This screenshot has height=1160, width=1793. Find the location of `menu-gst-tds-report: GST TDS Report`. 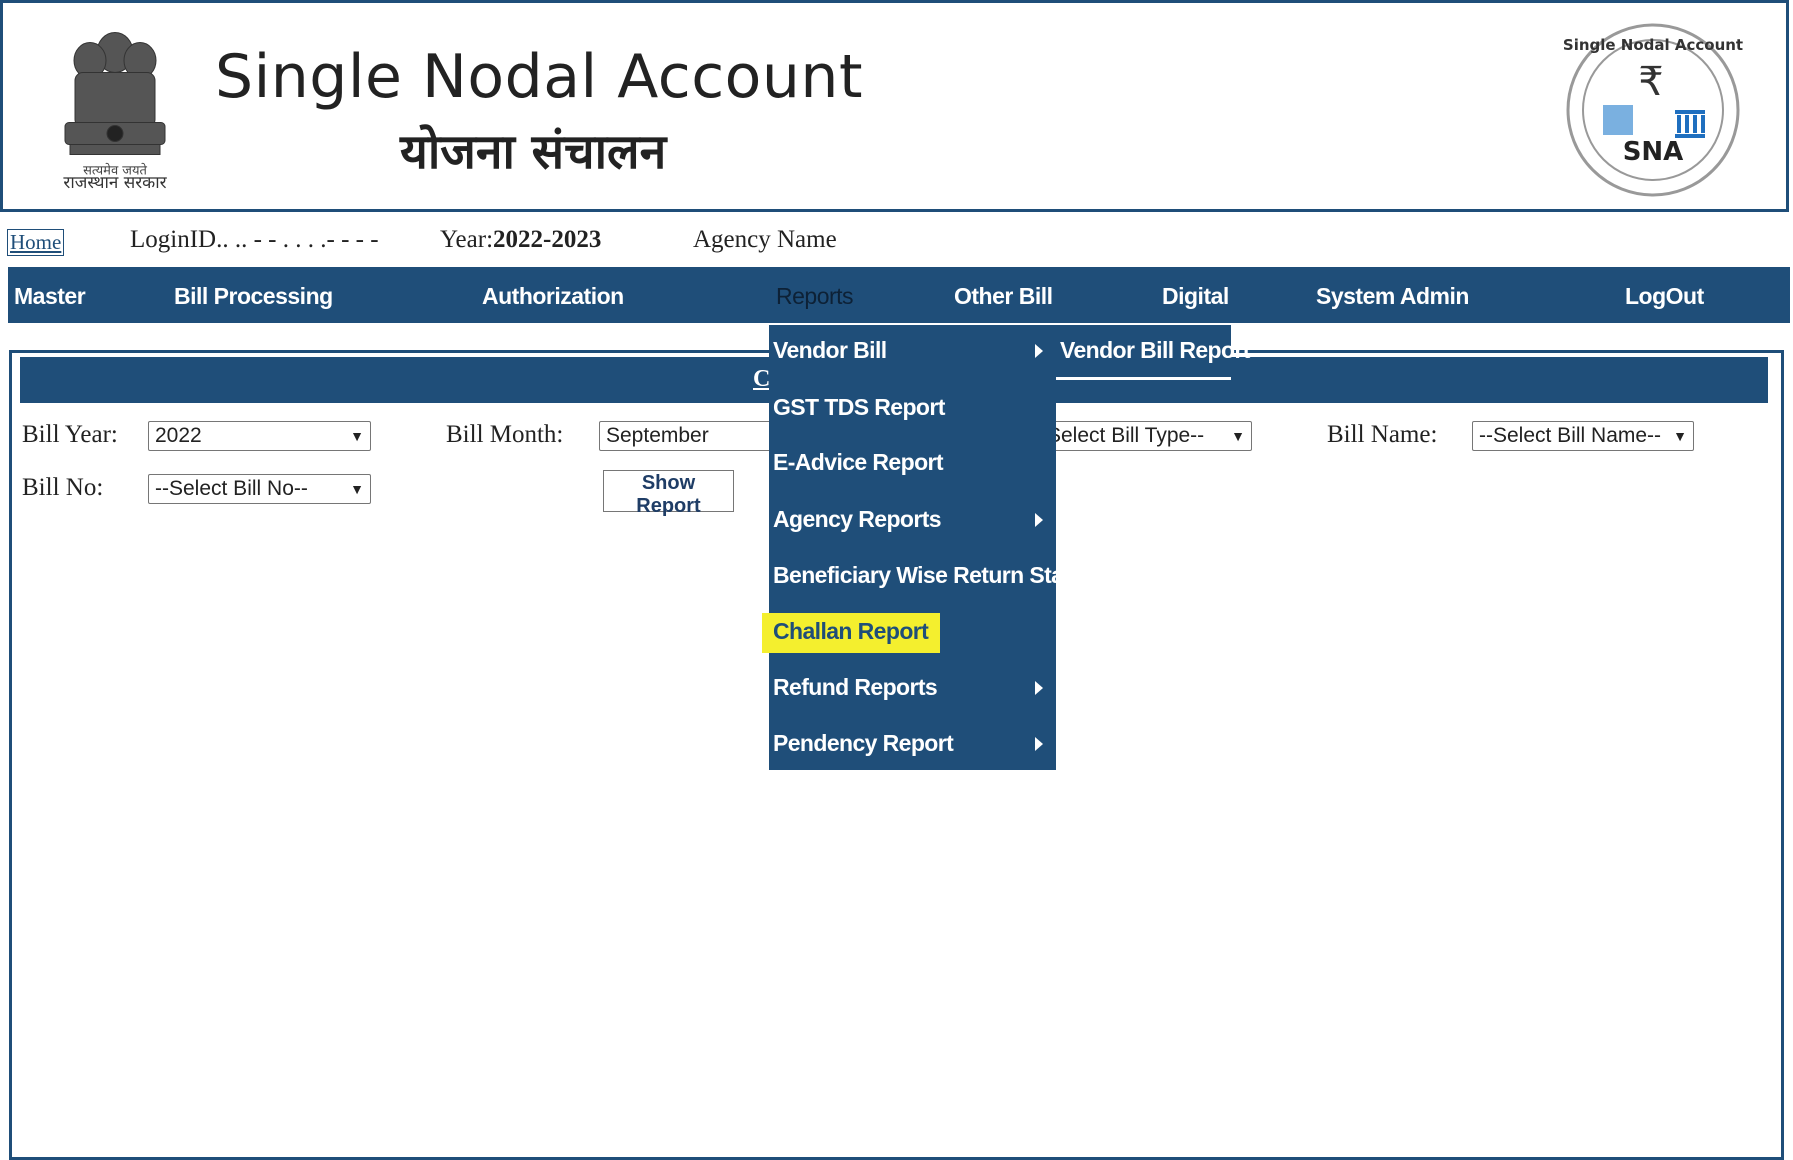

menu-gst-tds-report: GST TDS Report is located at coordinates (859, 407).